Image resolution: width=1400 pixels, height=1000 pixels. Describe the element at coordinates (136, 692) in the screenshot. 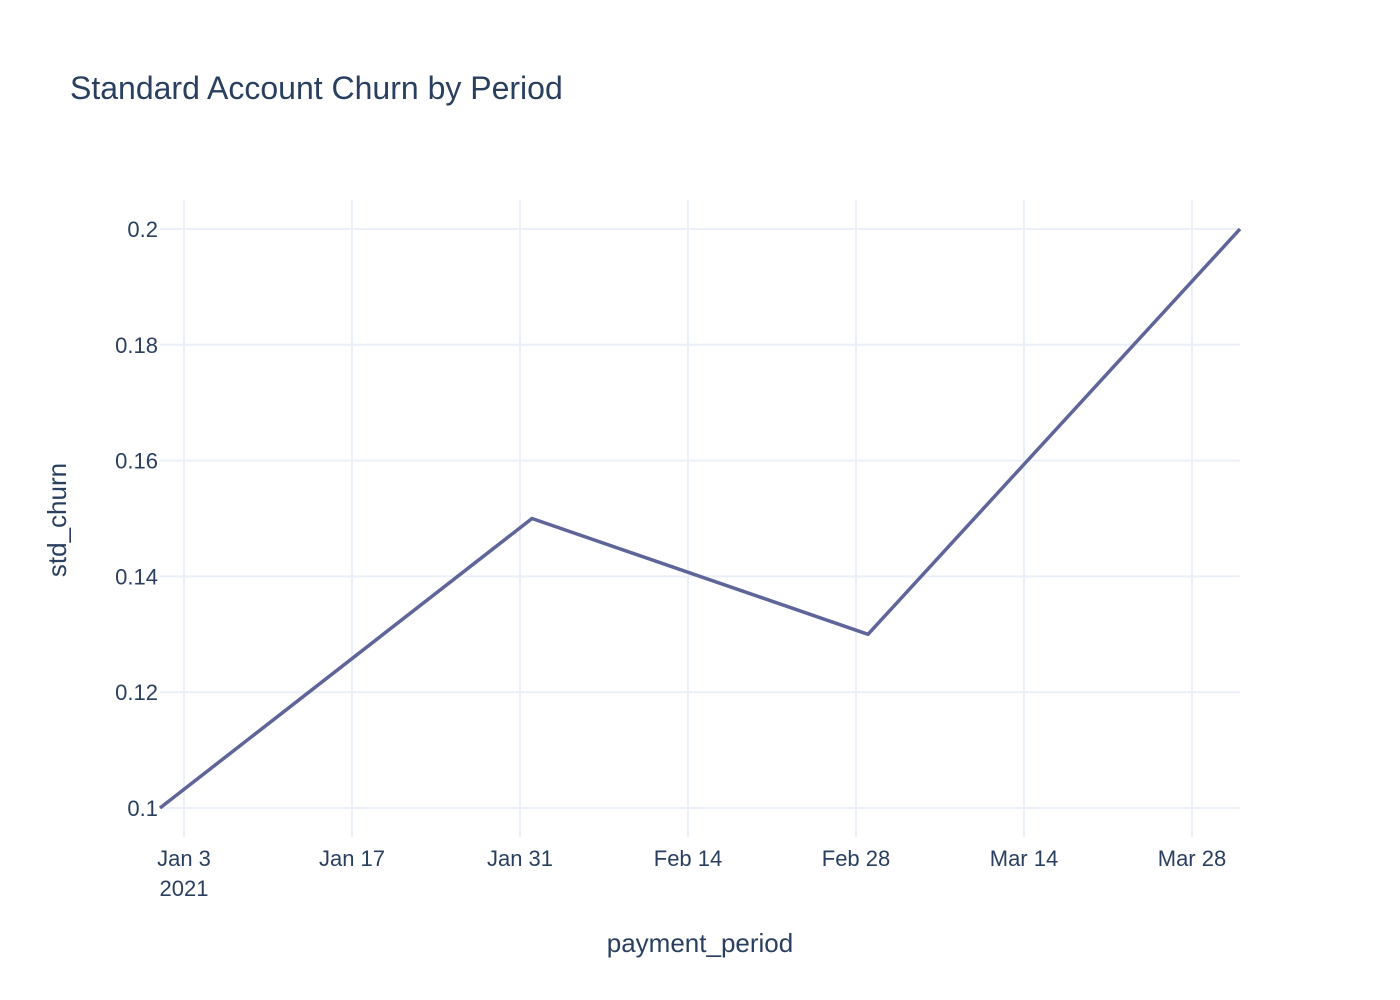

I see `y-tick-label: 0.12` at that location.